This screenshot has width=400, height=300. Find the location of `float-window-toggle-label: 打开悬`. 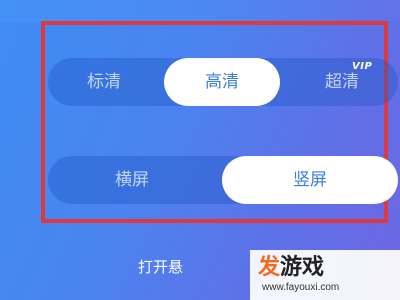

float-window-toggle-label: 打开悬 is located at coordinates (160, 266).